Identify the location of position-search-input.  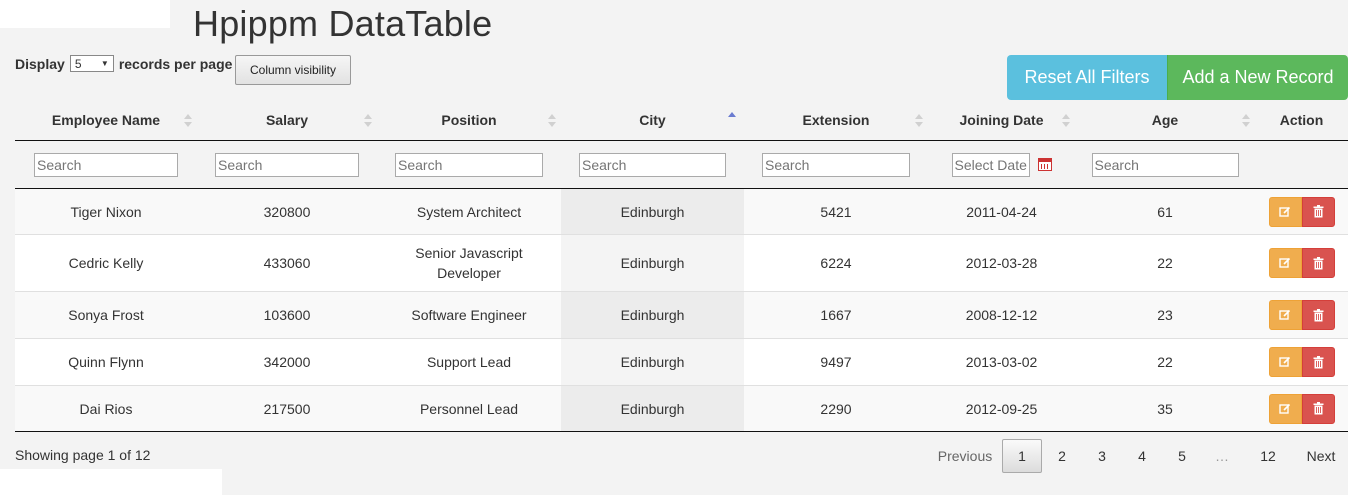
(469, 164).